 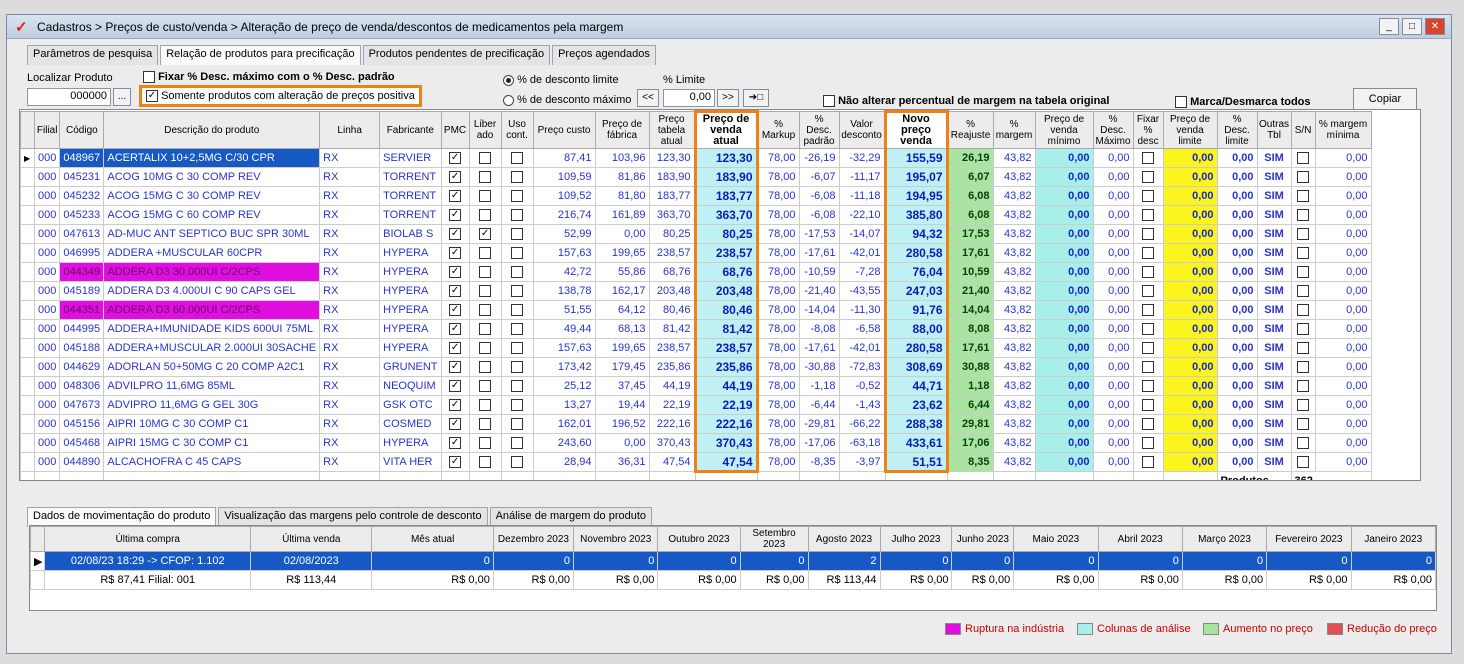 I want to click on limite-input: 0,00, so click(x=689, y=98).